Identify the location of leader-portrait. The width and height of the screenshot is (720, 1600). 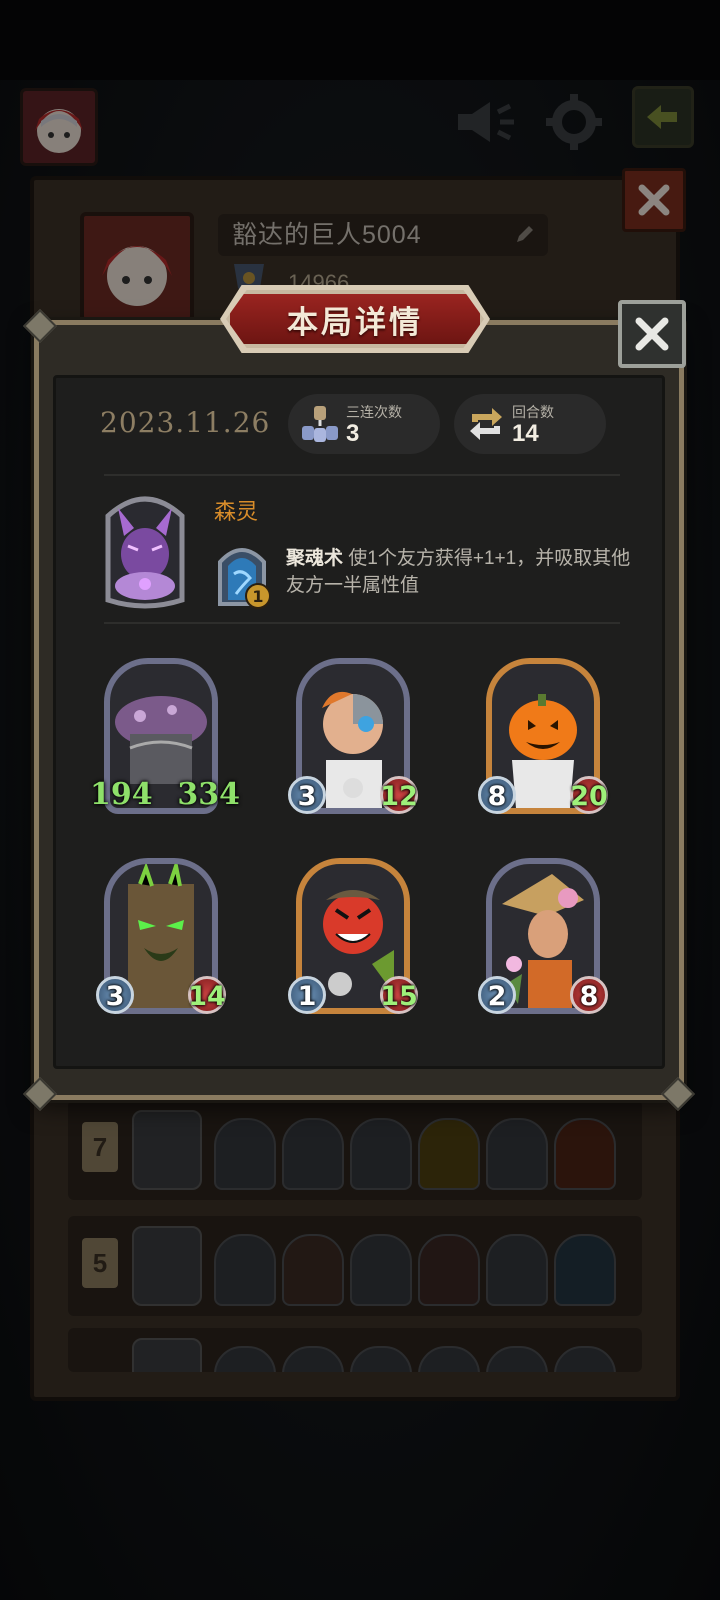
(145, 552).